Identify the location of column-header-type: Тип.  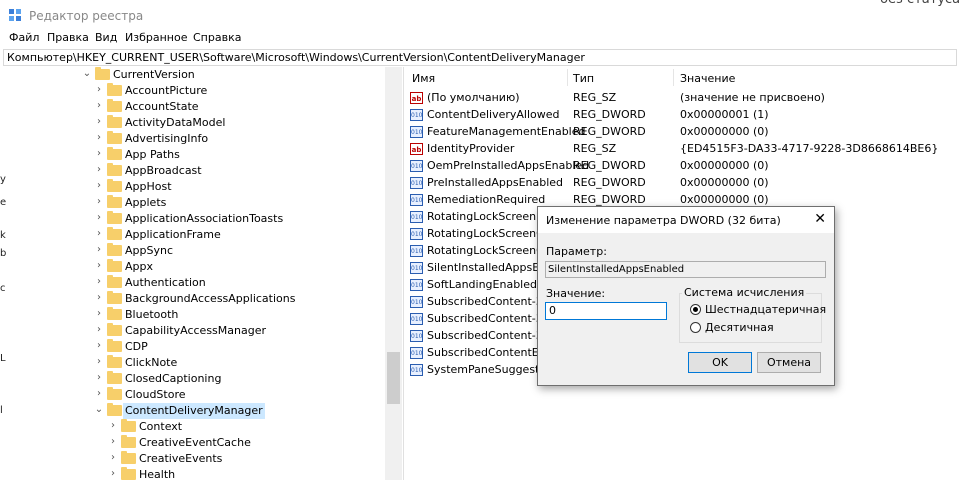
(583, 78).